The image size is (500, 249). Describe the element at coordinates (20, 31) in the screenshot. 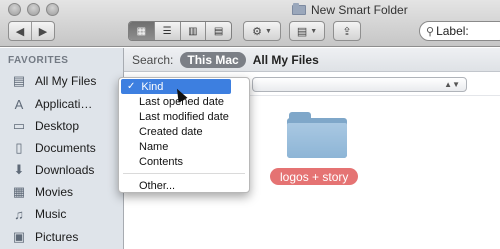

I see `back-button: ◀` at that location.